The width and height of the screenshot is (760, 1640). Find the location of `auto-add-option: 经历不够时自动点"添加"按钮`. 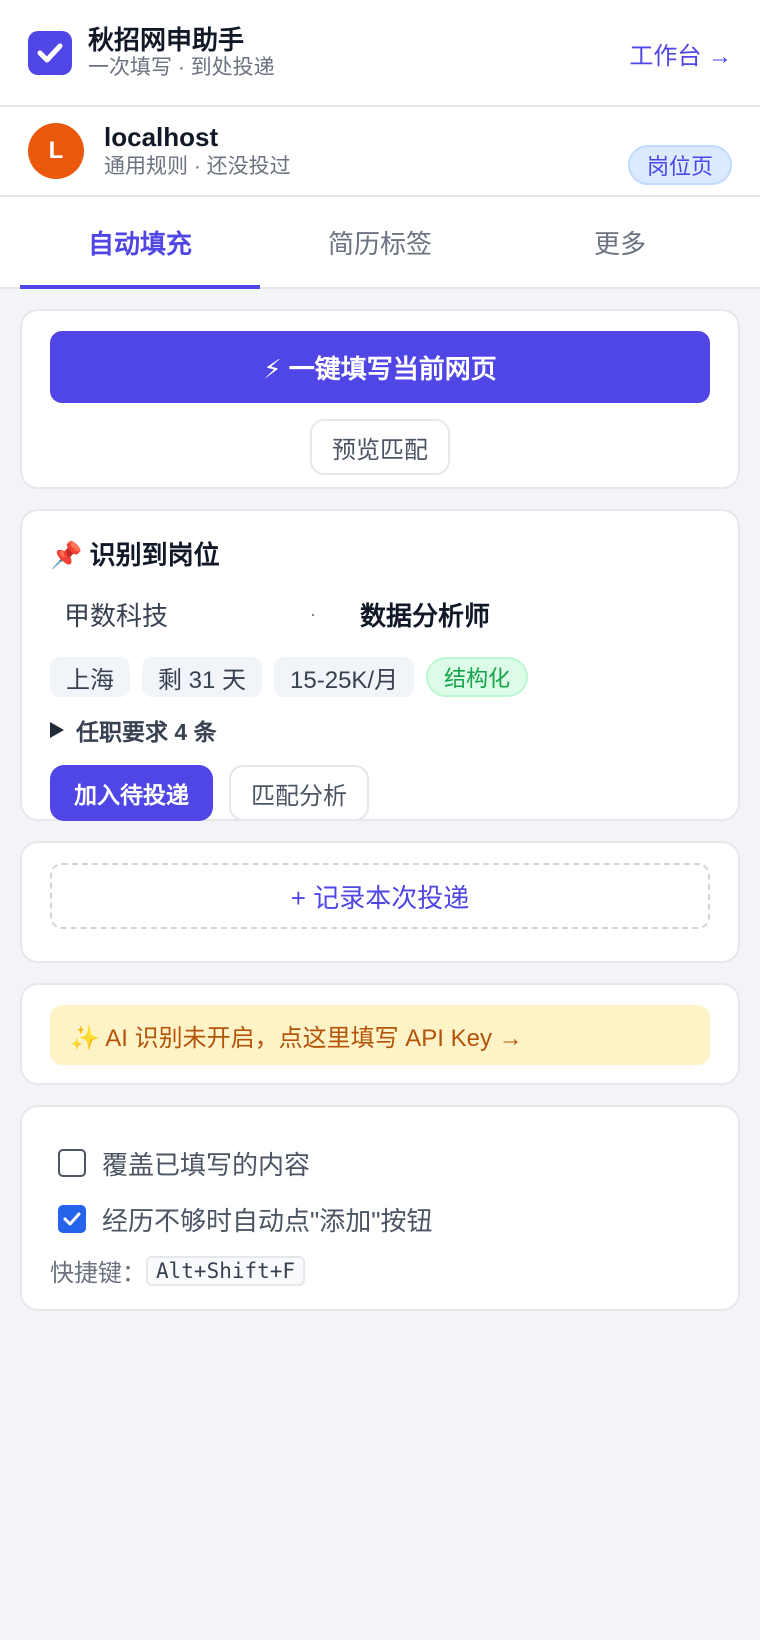

auto-add-option: 经历不够时自动点"添加"按钮 is located at coordinates (380, 1219).